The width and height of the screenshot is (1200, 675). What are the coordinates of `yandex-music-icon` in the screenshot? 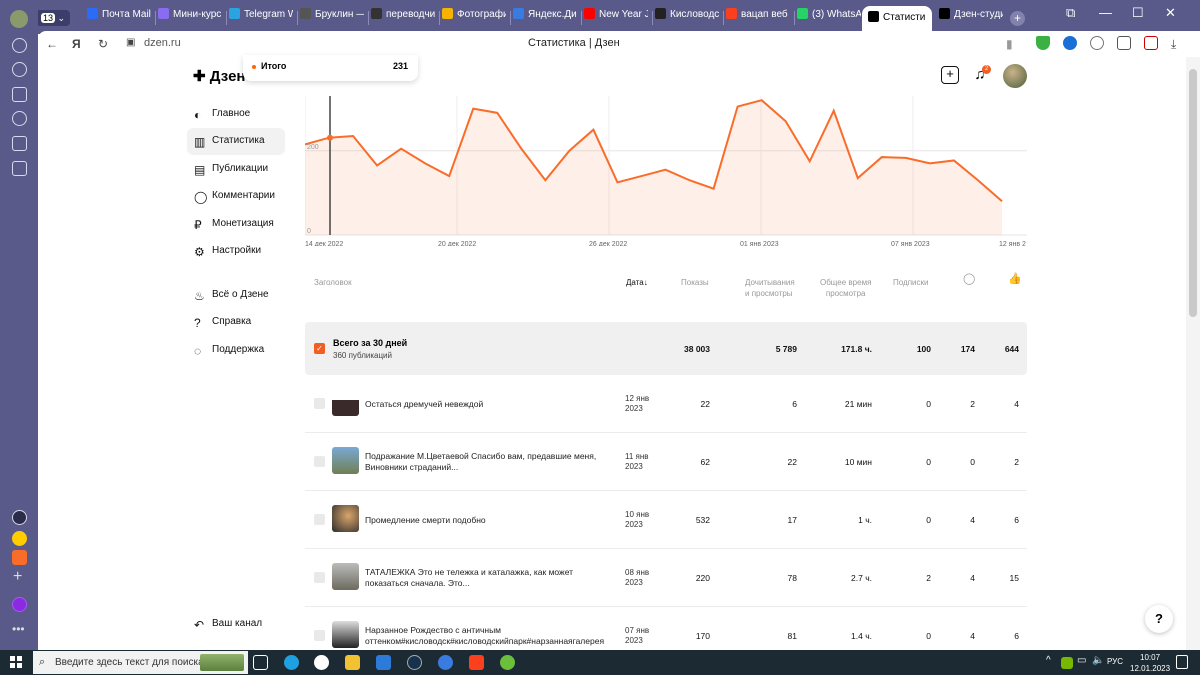 It's located at (19, 538).